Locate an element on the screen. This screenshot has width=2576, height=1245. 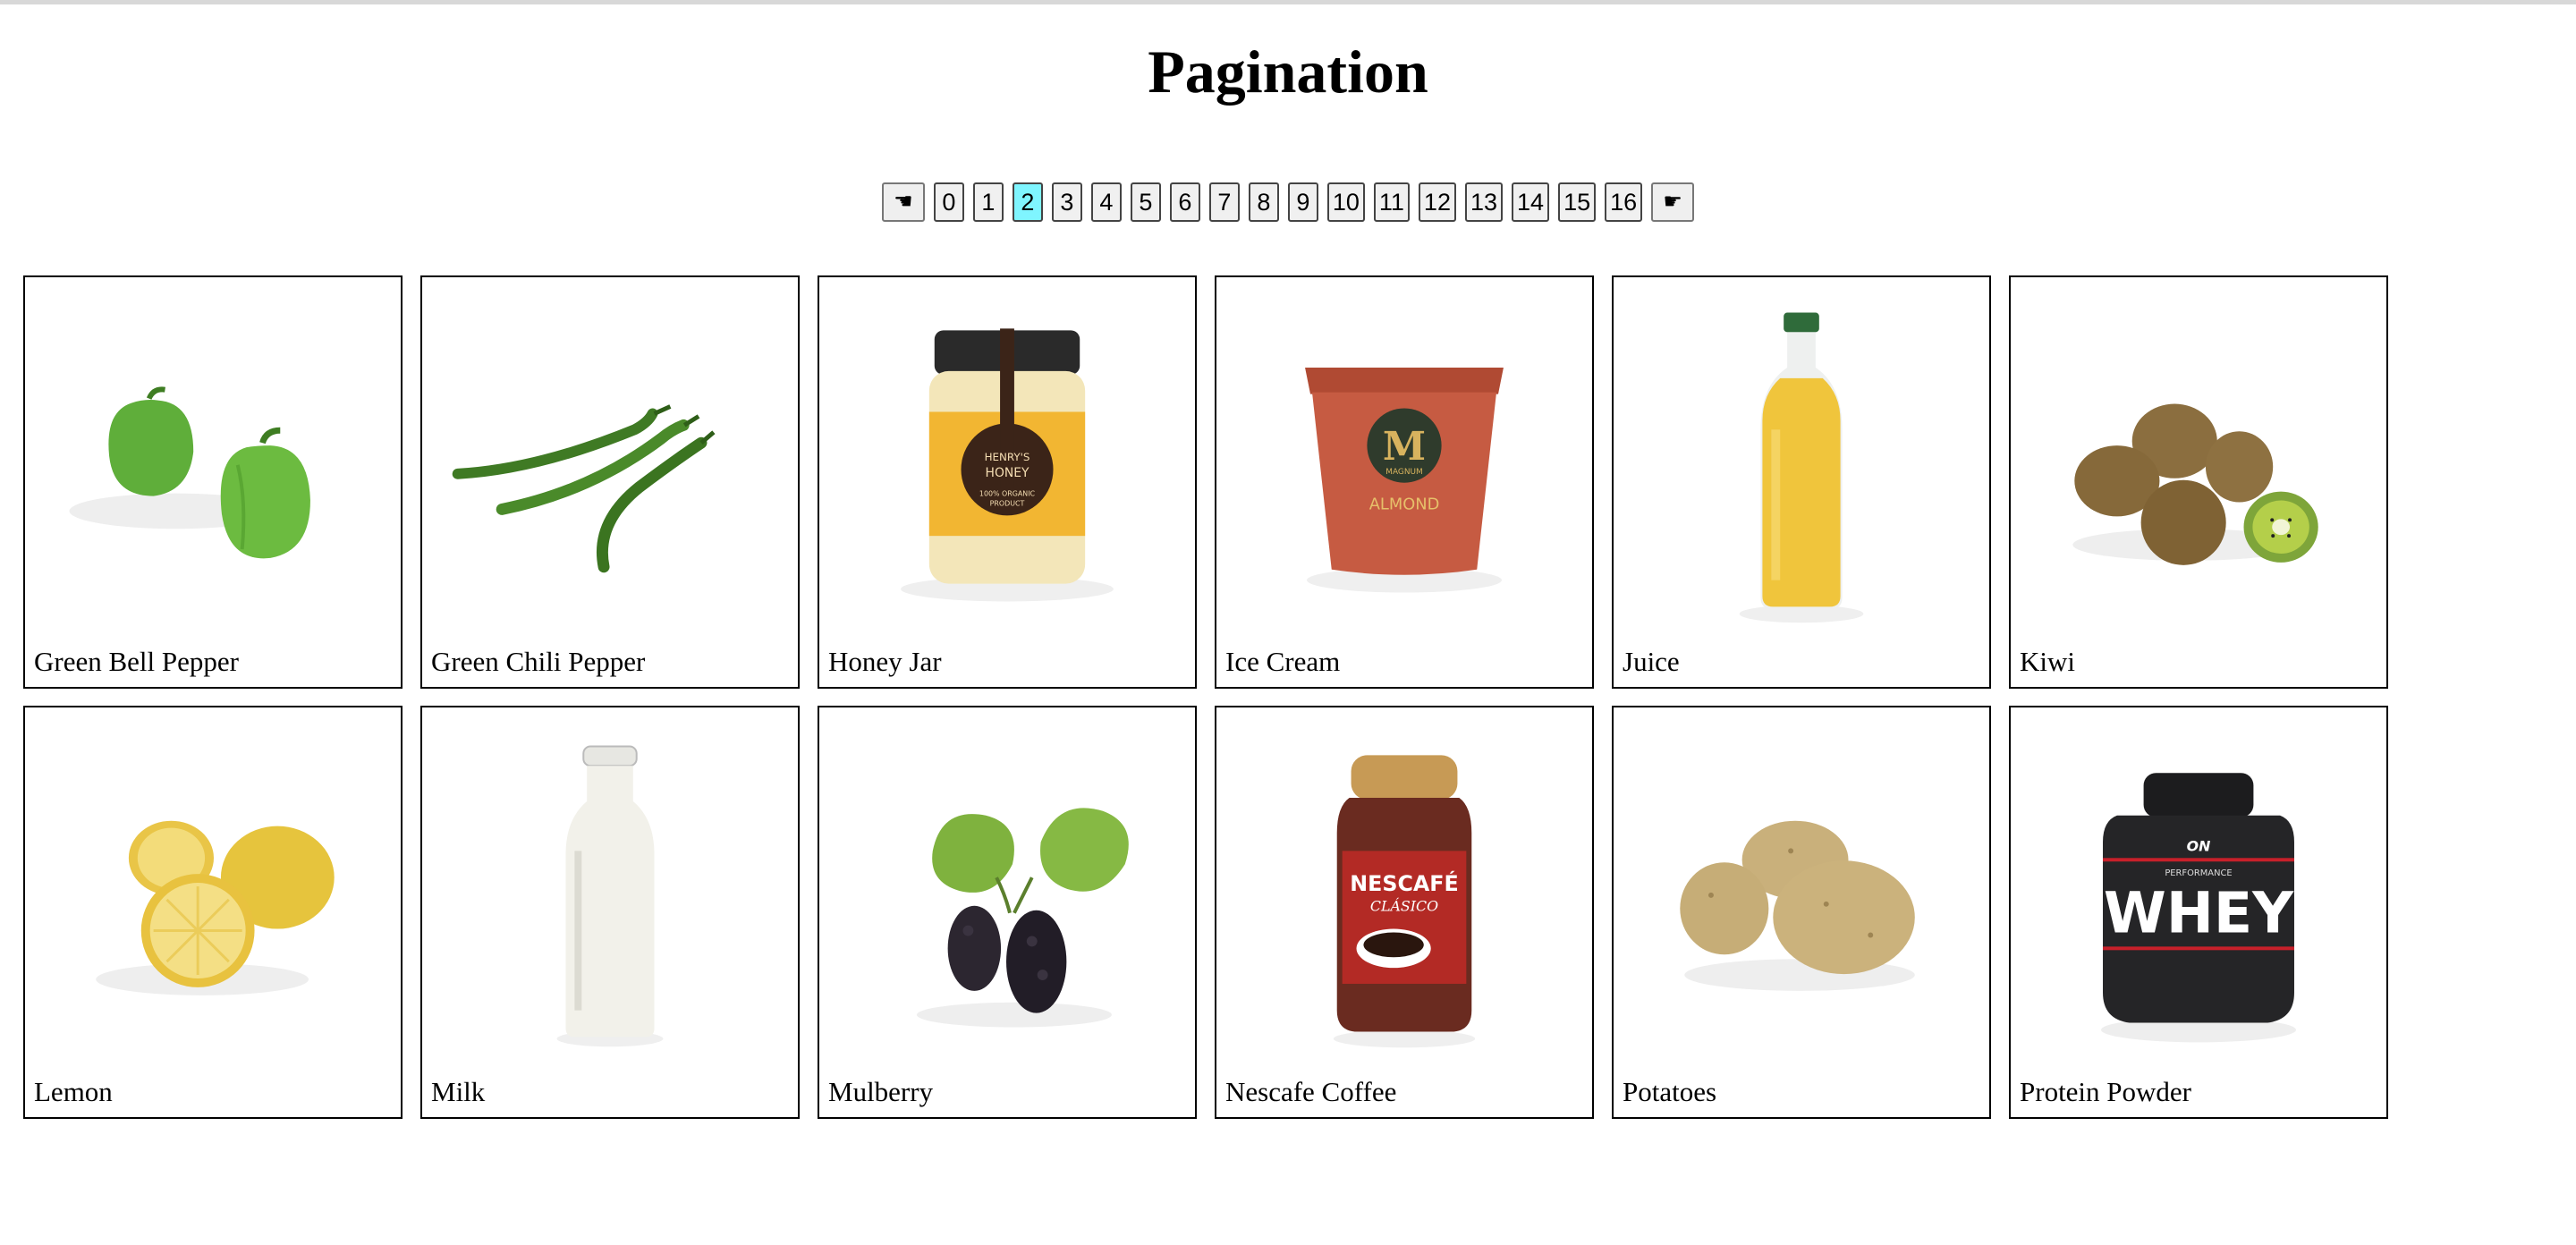
pointing-right-icon: ☛ is located at coordinates (1672, 202).